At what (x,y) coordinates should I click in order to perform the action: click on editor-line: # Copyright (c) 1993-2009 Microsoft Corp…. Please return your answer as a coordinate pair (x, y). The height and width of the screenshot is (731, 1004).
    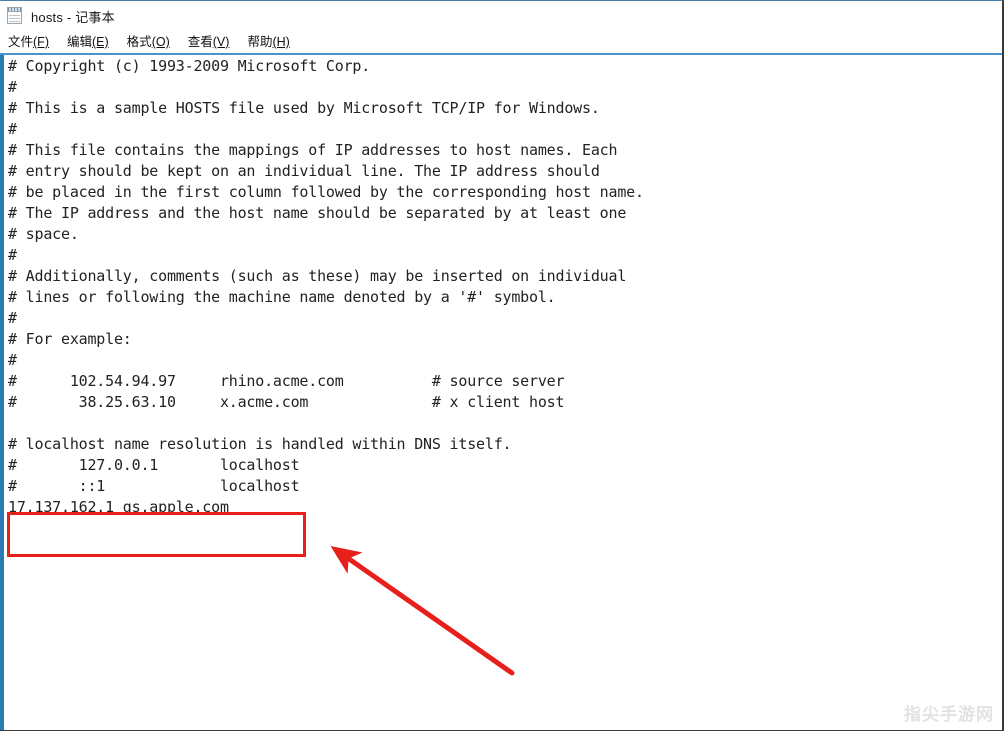
    Looking at the image, I should click on (189, 66).